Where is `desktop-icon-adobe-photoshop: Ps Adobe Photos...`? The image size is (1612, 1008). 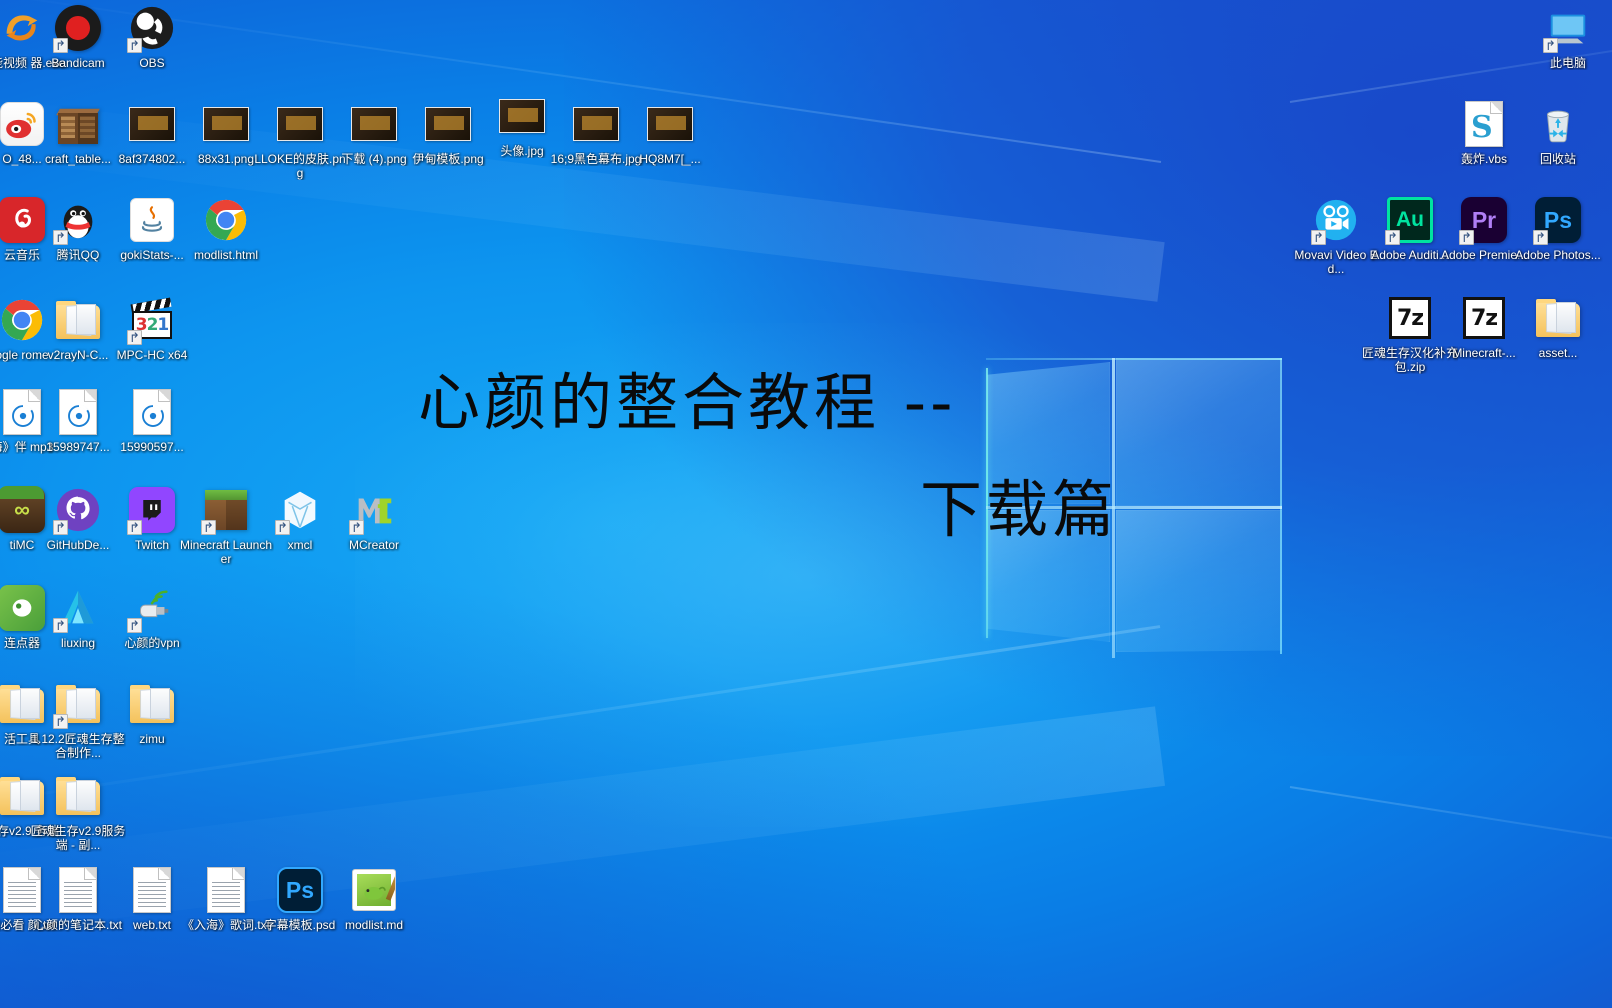 desktop-icon-adobe-photoshop: Ps Adobe Photos... is located at coordinates (1558, 229).